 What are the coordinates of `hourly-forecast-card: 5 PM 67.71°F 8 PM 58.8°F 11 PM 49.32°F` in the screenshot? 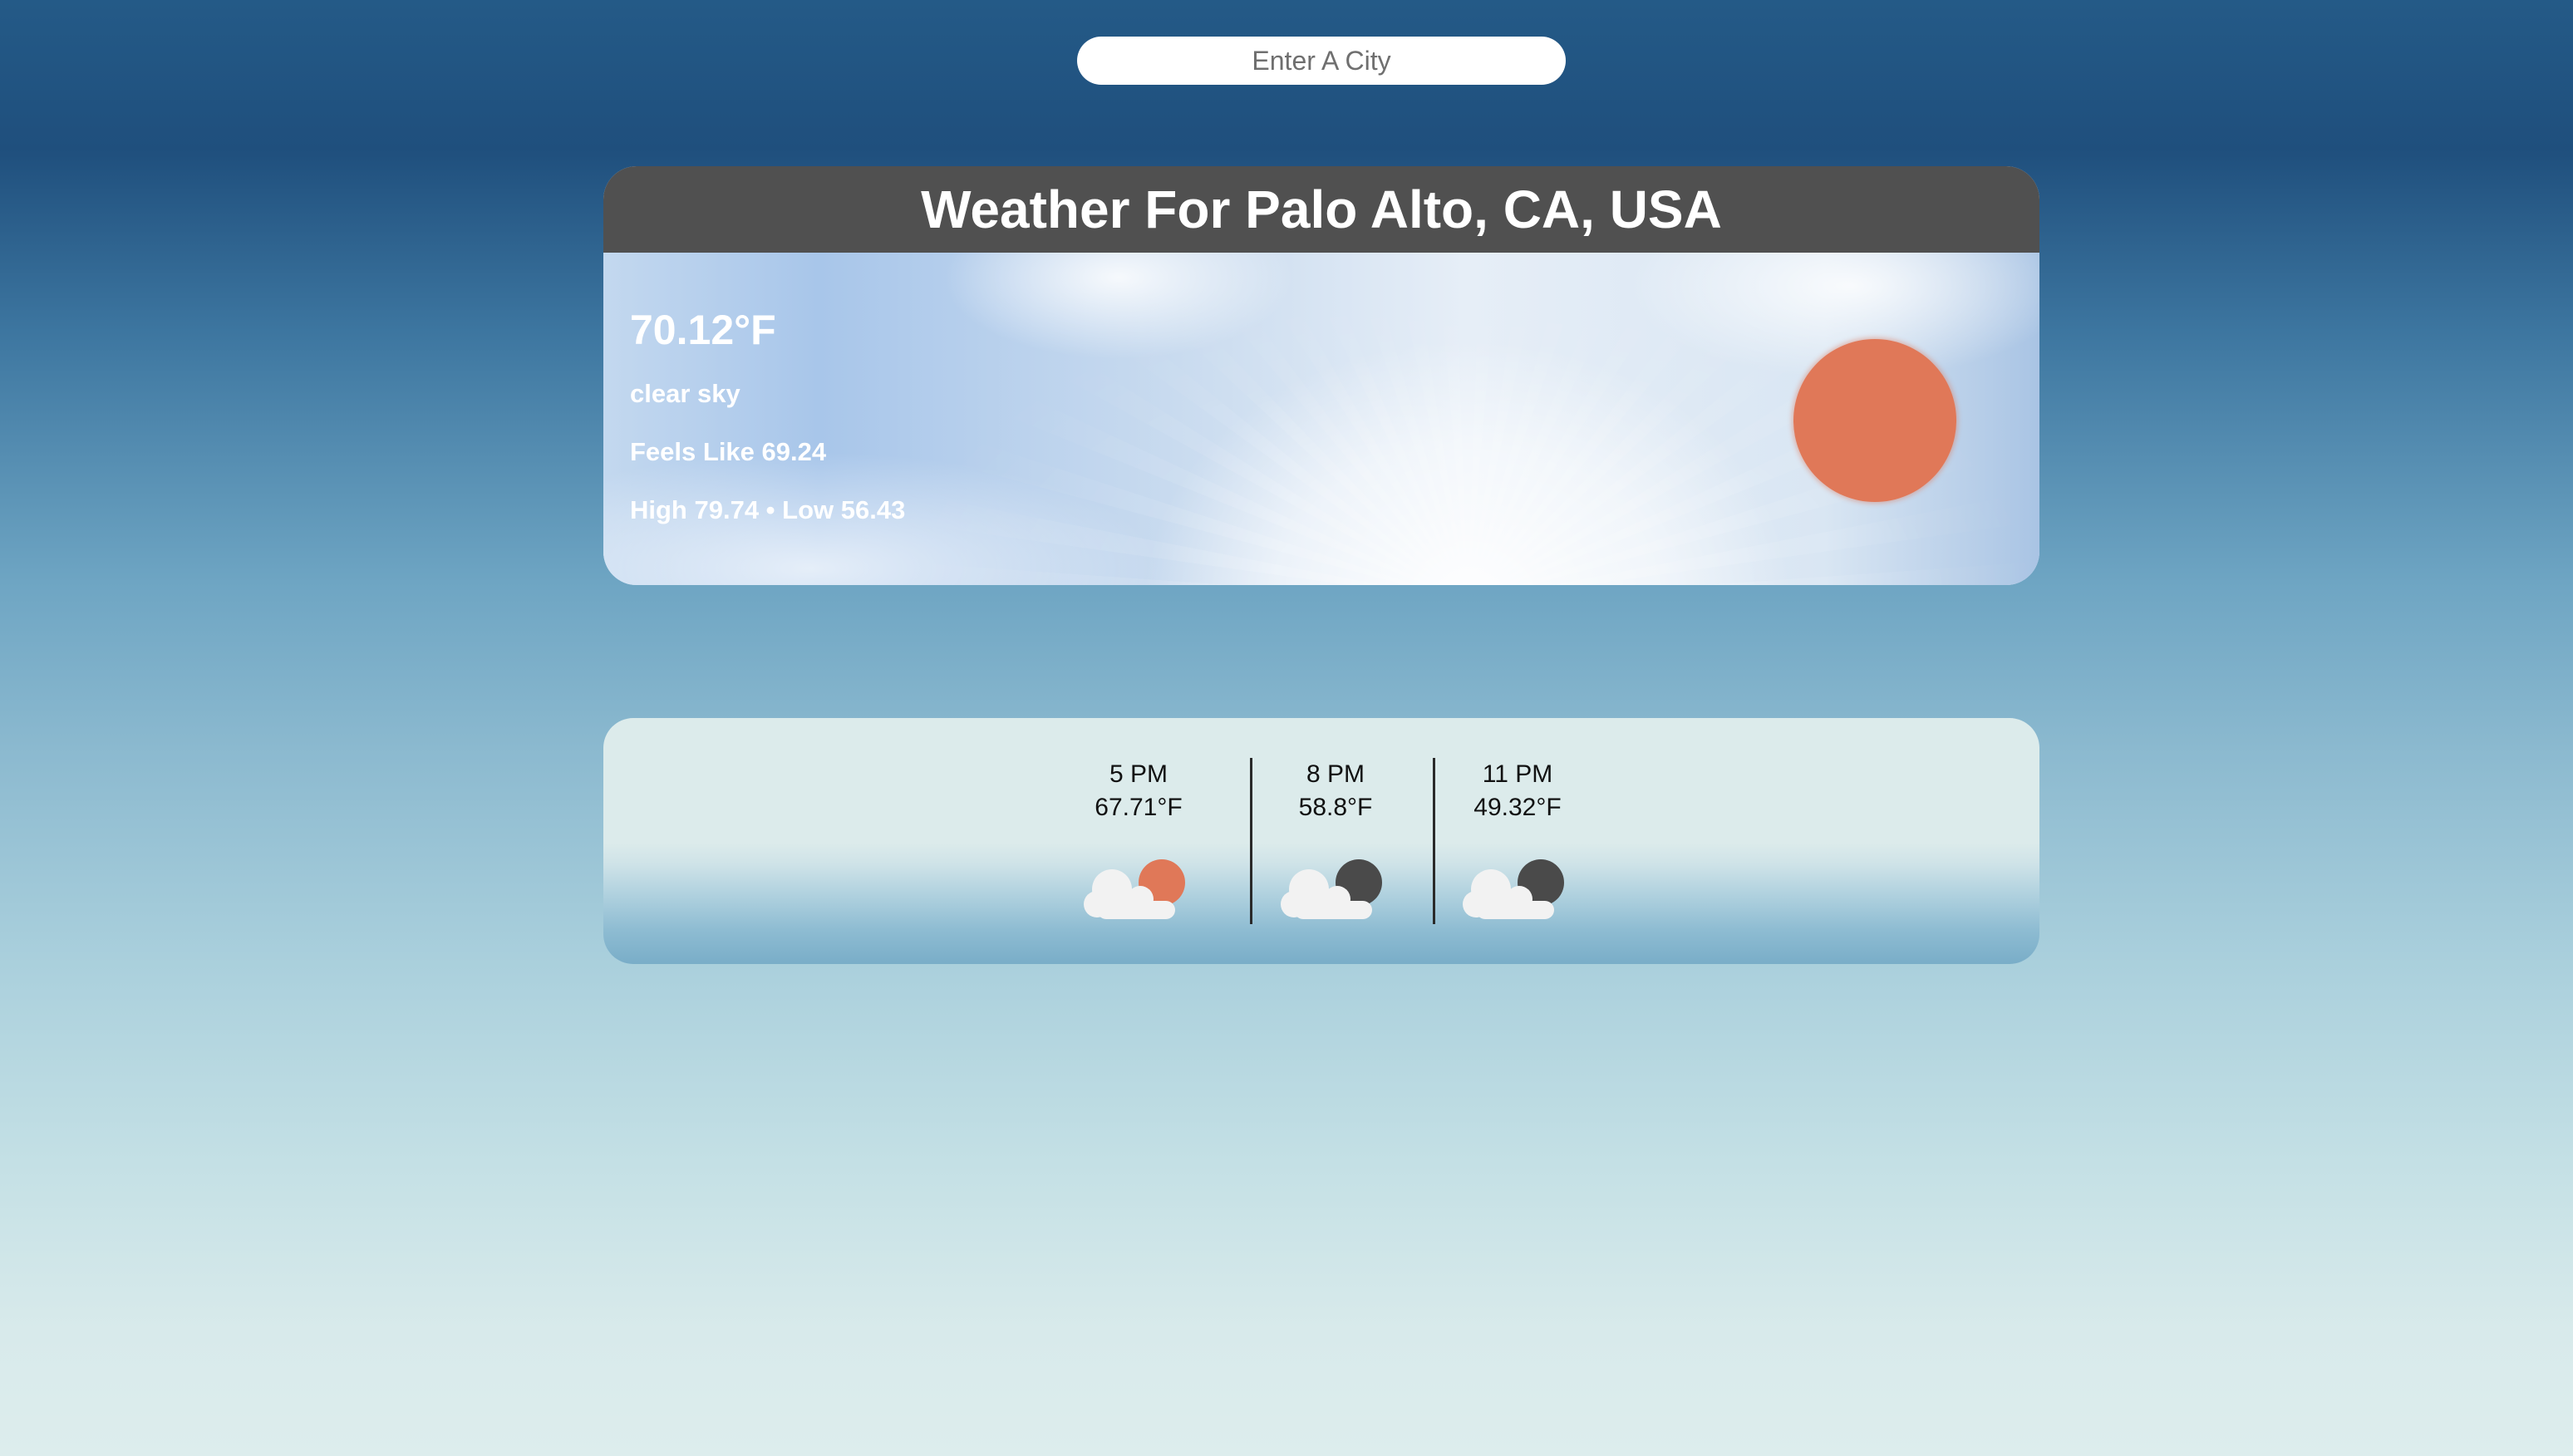 It's located at (1321, 841).